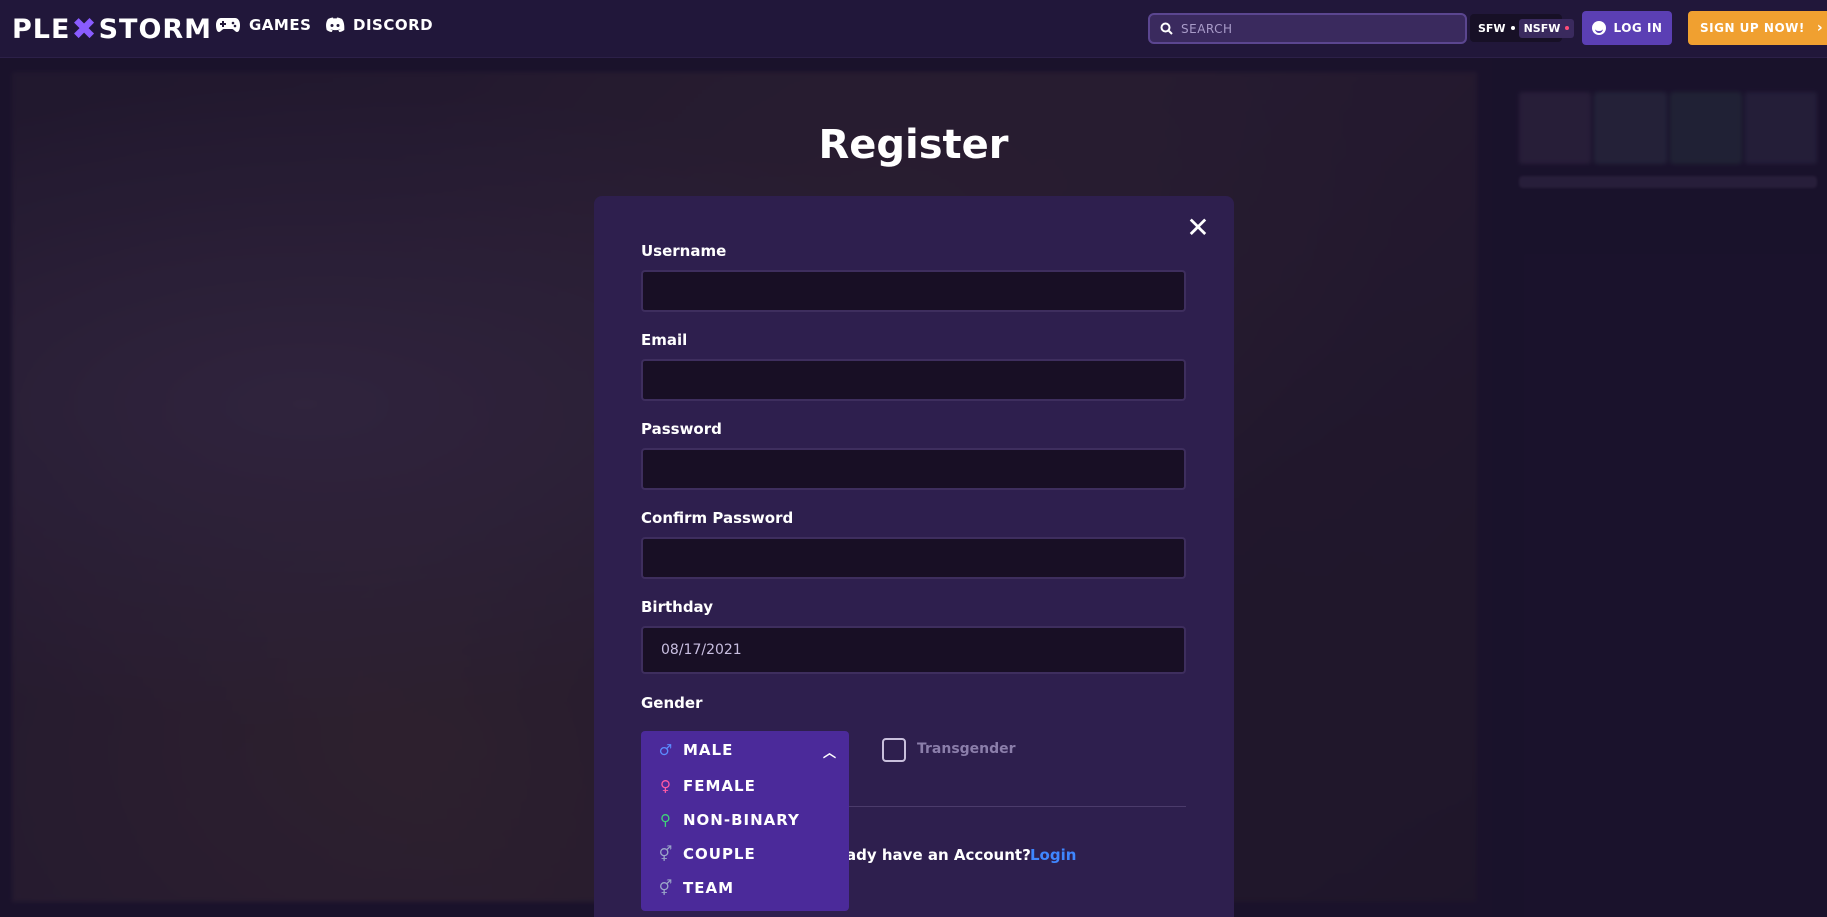 Image resolution: width=1827 pixels, height=917 pixels. What do you see at coordinates (1166, 28) in the screenshot?
I see `search-icon` at bounding box center [1166, 28].